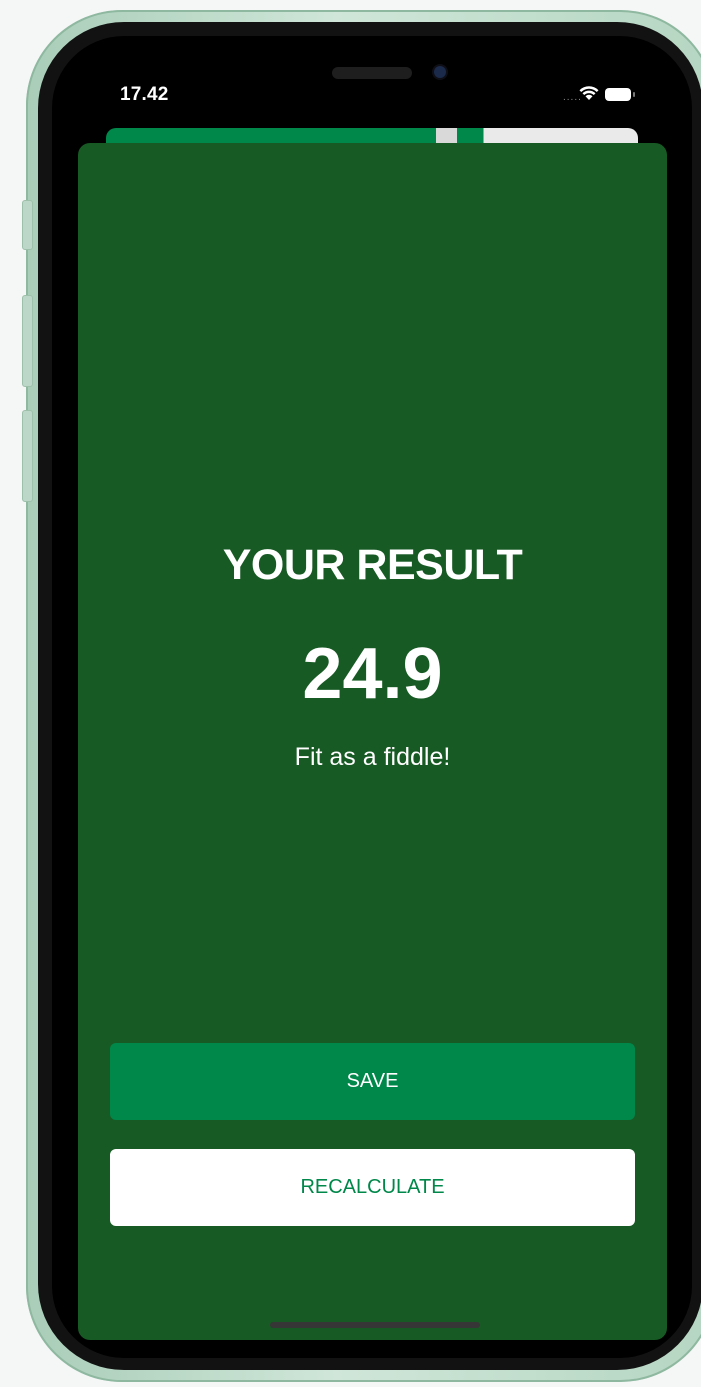  I want to click on save-button-label: SAVE, so click(372, 1081).